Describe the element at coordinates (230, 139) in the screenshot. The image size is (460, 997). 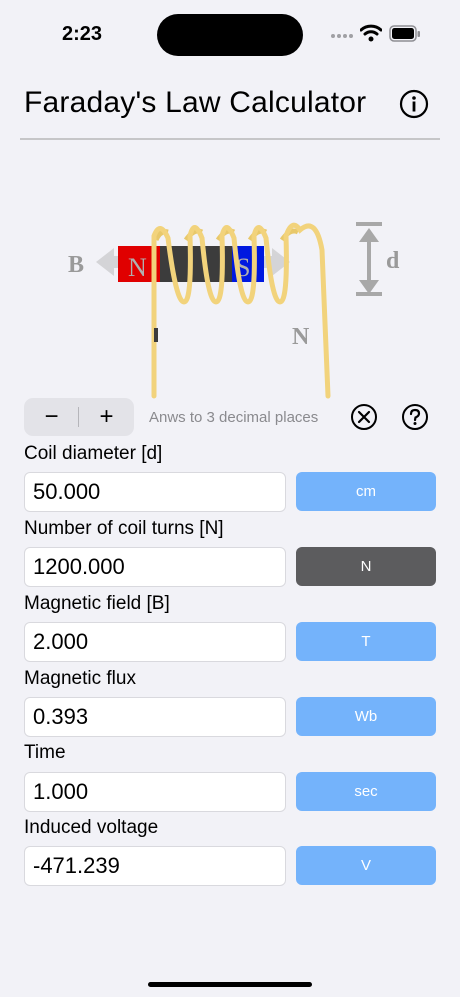
I see `nav-divider` at that location.